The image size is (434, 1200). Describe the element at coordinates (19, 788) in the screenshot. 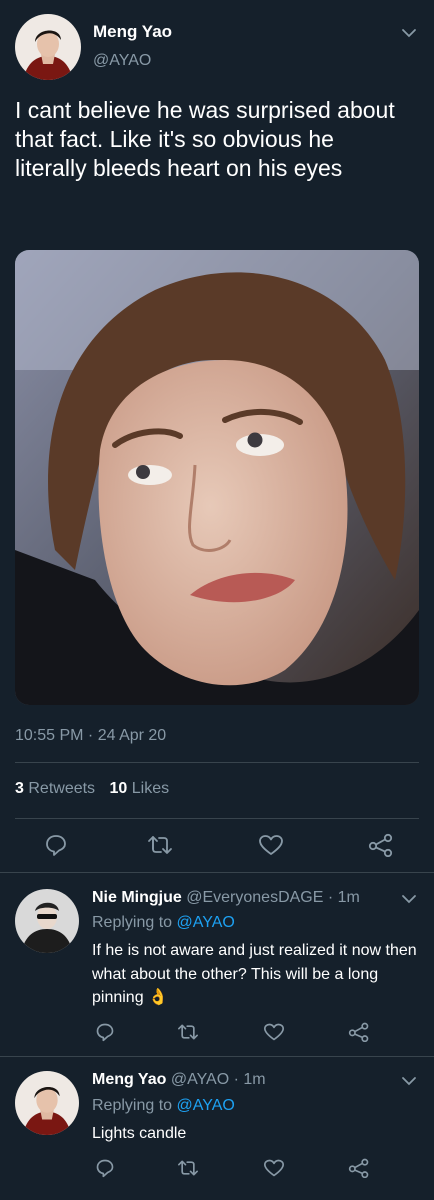

I see `retweets-count: 3` at that location.